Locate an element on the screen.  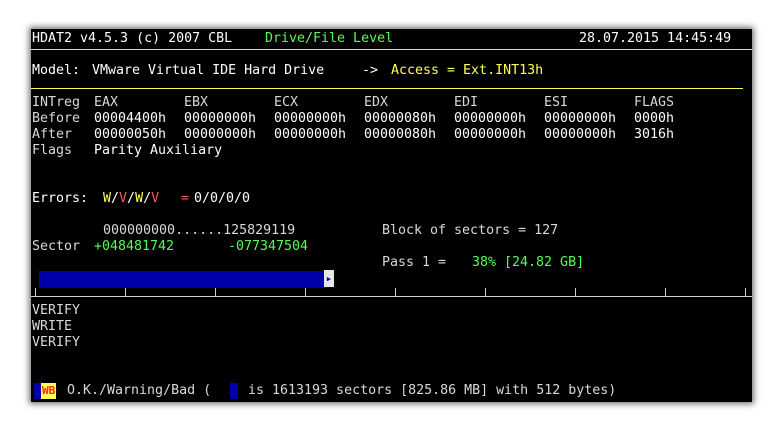
status-block-blue is located at coordinates (37, 391).